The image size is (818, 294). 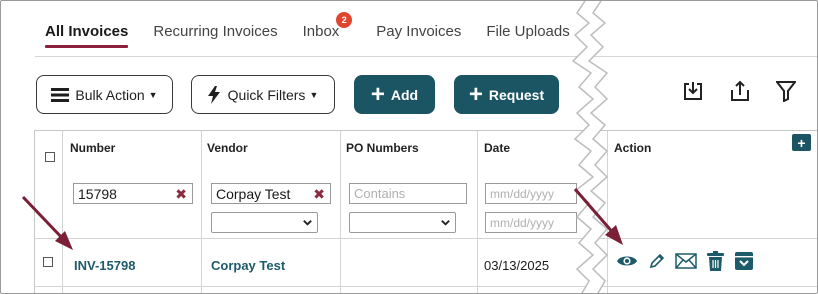 I want to click on date-from-input: mm/dd/yyyy, so click(x=531, y=193).